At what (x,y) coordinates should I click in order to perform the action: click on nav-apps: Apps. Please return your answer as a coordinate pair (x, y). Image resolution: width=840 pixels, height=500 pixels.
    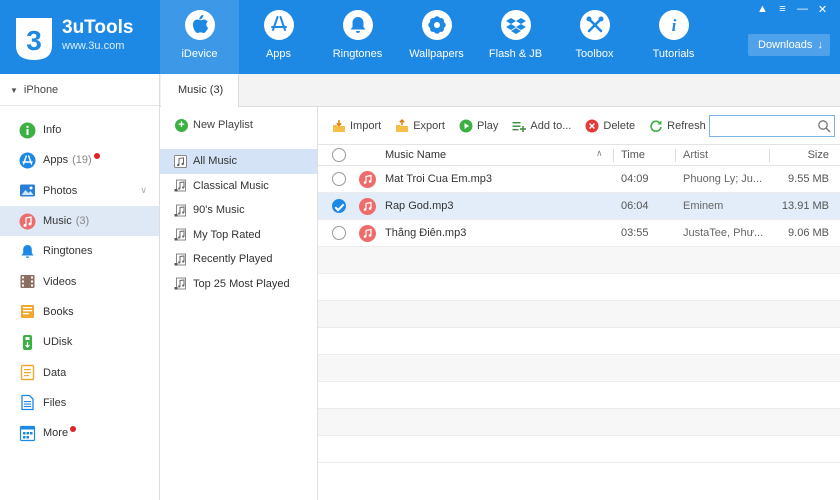
    Looking at the image, I should click on (278, 37).